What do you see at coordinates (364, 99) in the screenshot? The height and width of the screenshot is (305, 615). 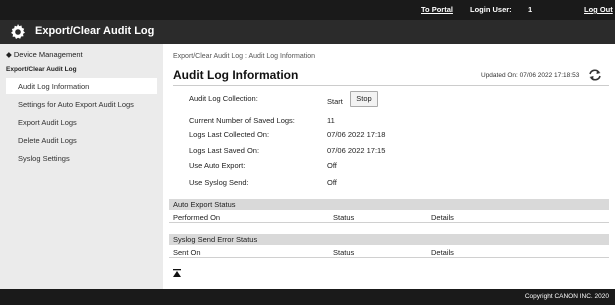 I see `stop-button: Stop` at bounding box center [364, 99].